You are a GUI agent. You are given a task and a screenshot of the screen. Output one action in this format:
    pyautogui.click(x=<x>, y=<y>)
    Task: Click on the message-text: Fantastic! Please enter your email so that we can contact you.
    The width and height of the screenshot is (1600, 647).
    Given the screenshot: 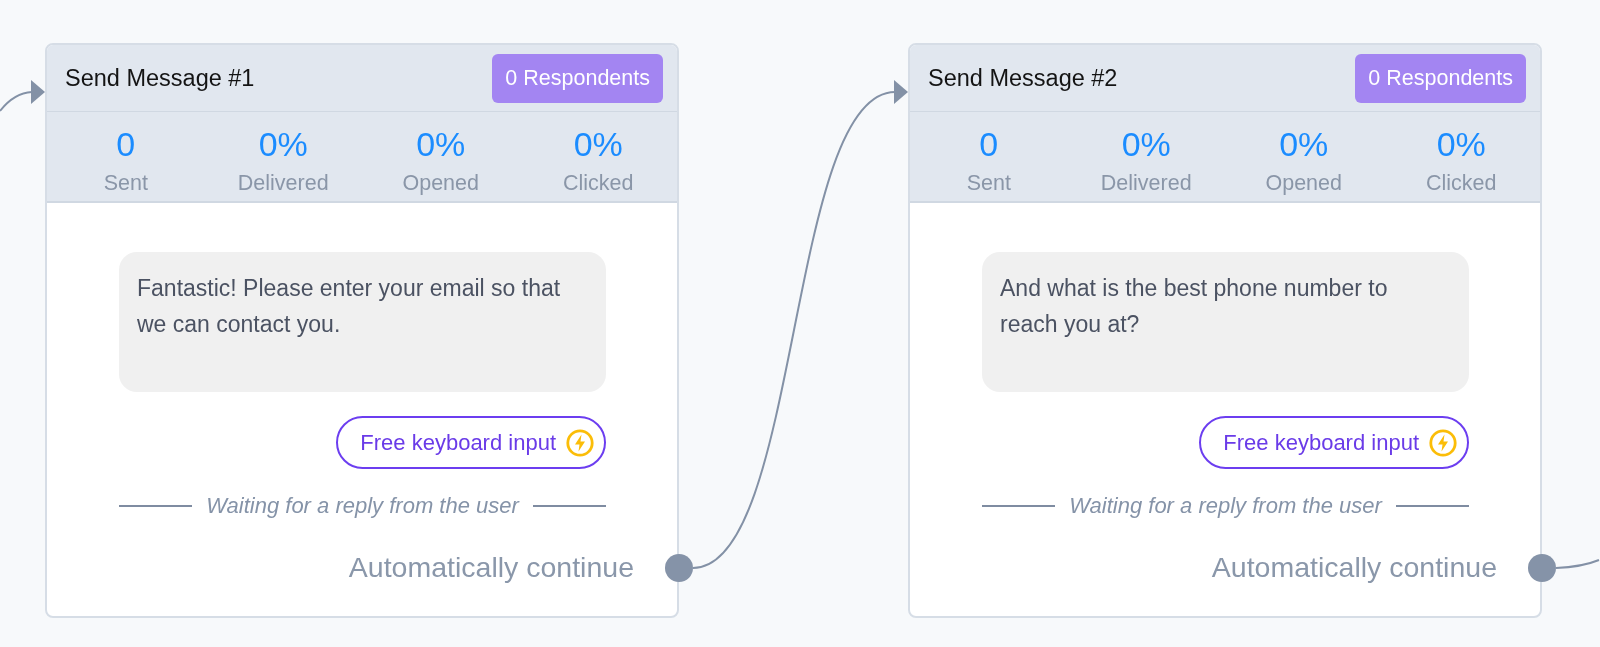 What is the action you would take?
    pyautogui.click(x=349, y=306)
    